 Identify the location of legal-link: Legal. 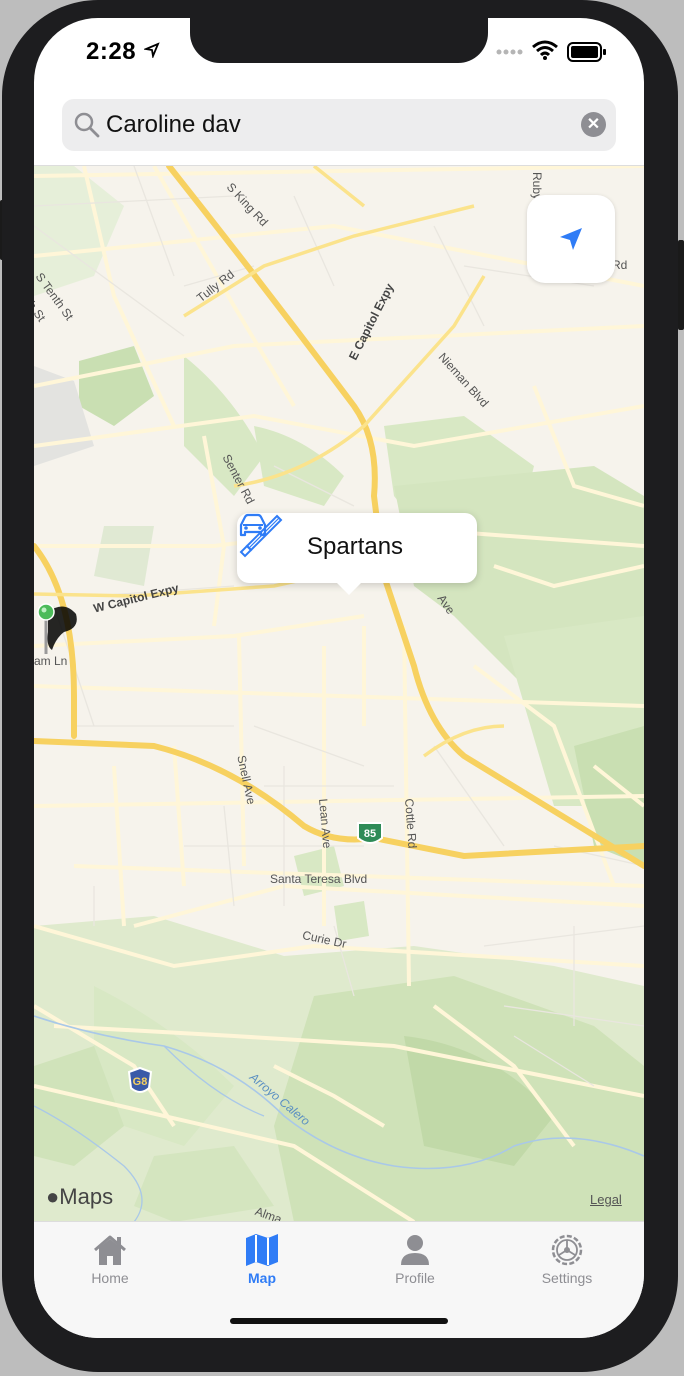
(606, 1199).